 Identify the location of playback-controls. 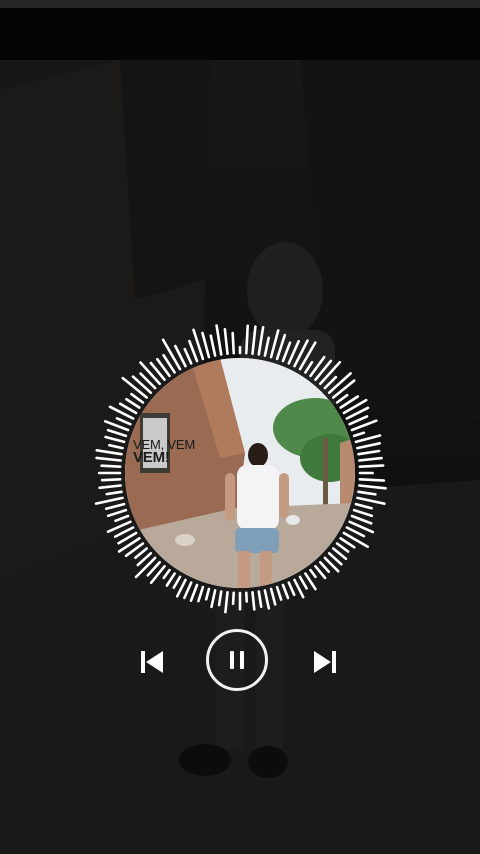
(240, 662).